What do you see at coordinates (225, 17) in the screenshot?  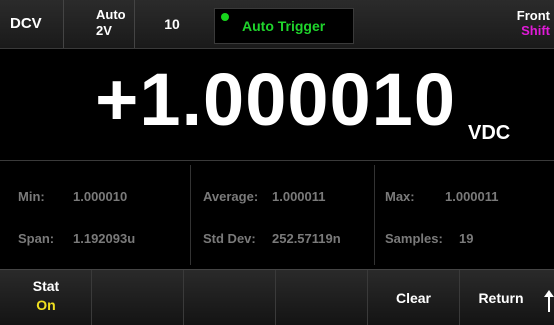 I see `trigger-status-dot-icon` at bounding box center [225, 17].